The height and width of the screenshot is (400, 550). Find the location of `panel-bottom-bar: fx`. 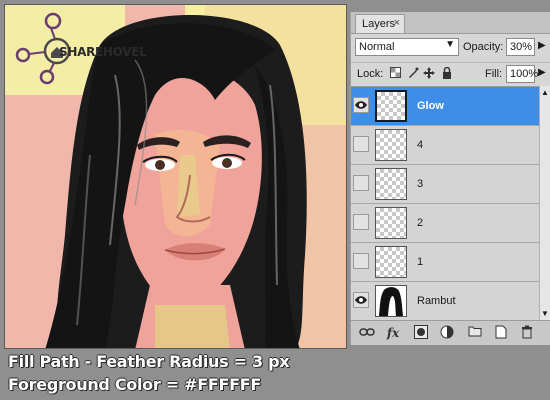

panel-bottom-bar: fx is located at coordinates (450, 332).